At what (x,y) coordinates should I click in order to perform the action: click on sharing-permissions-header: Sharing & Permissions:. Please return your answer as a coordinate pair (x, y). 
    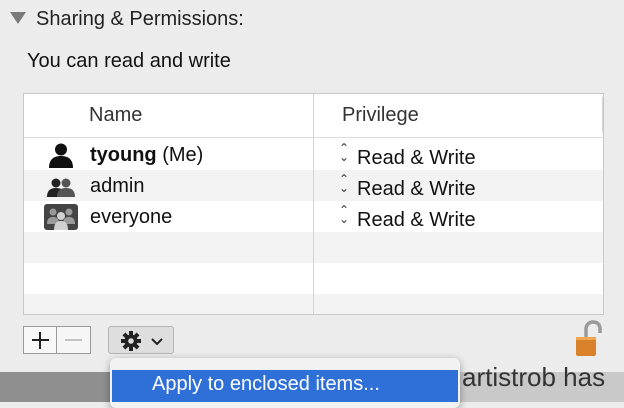
    Looking at the image, I should click on (312, 20).